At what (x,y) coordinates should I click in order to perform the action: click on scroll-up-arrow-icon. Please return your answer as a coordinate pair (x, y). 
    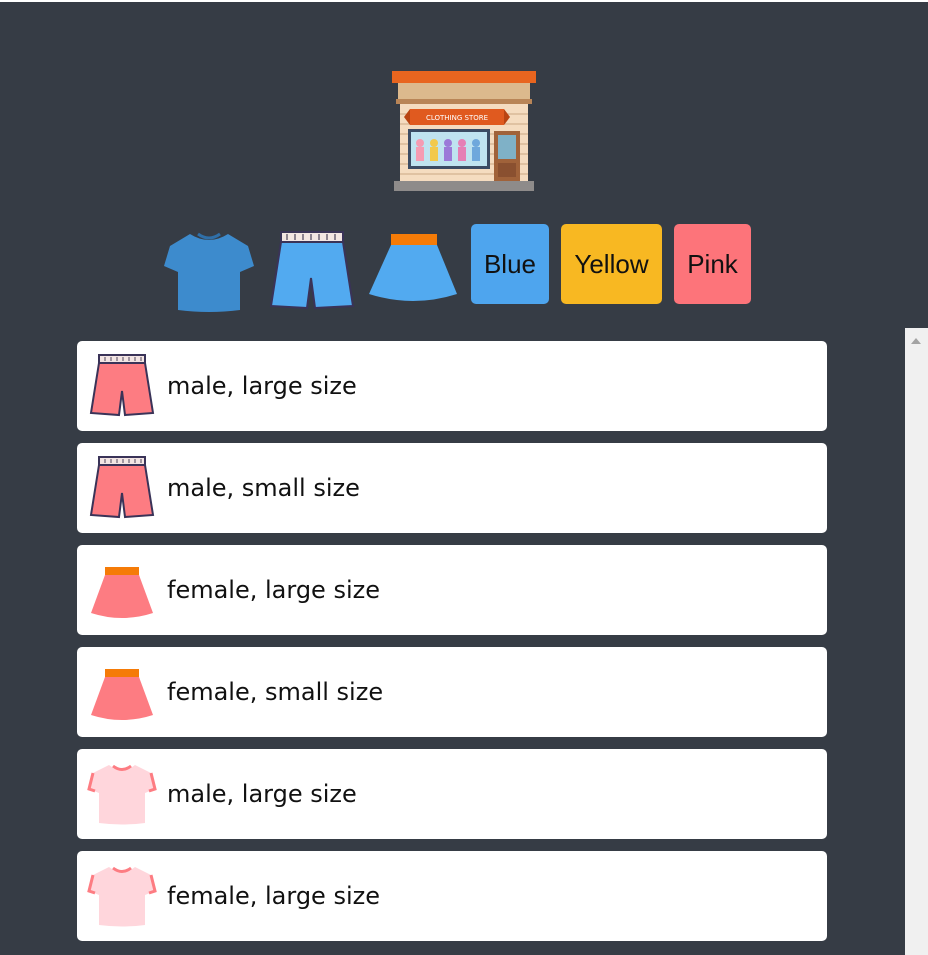
    Looking at the image, I should click on (916, 341).